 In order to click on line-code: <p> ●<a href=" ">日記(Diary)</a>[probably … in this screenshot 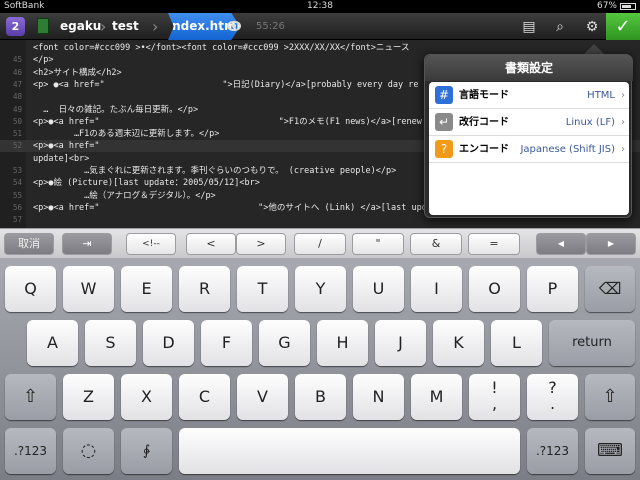, I will do `click(226, 84)`.